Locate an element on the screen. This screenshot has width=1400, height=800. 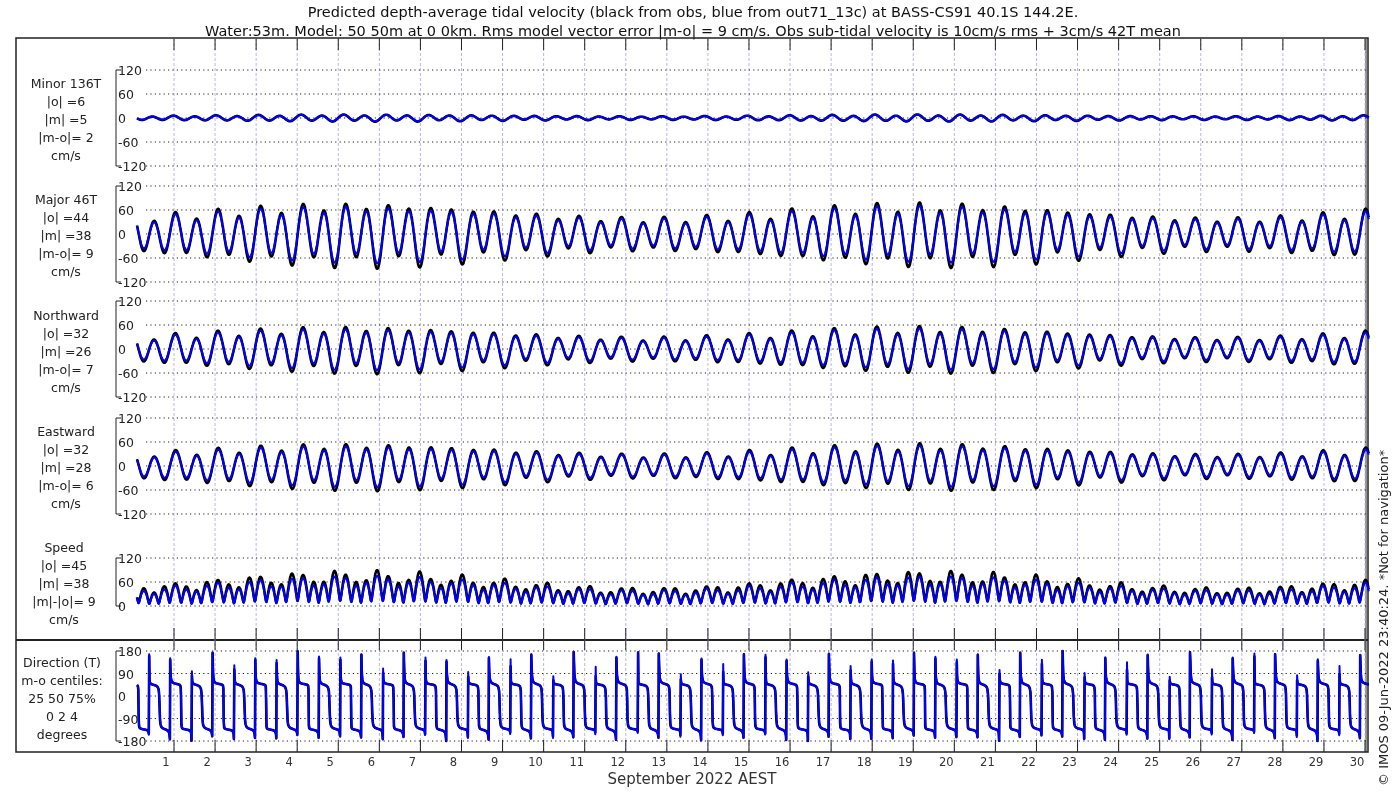
day-label: 23 is located at coordinates (1069, 762).